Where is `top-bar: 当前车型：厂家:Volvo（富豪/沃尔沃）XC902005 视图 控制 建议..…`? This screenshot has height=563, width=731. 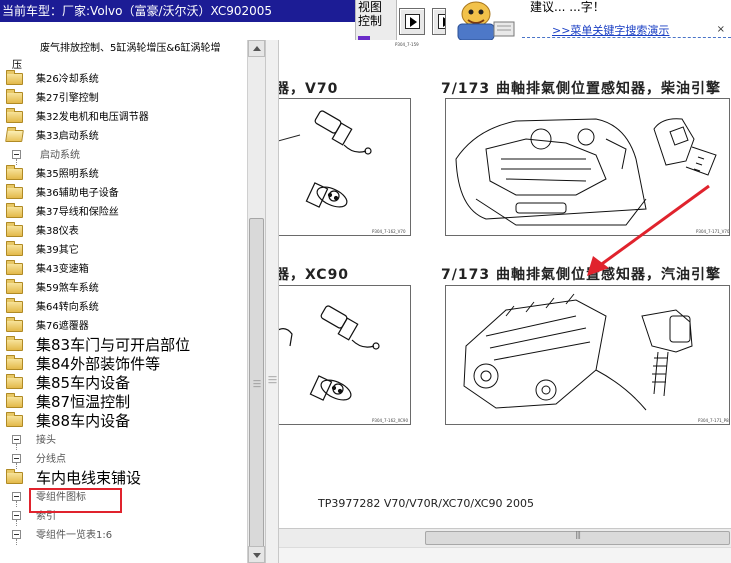
top-bar: 当前车型：厂家:Volvo（富豪/沃尔沃）XC902005 视图 控制 建议..… is located at coordinates (365, 20).